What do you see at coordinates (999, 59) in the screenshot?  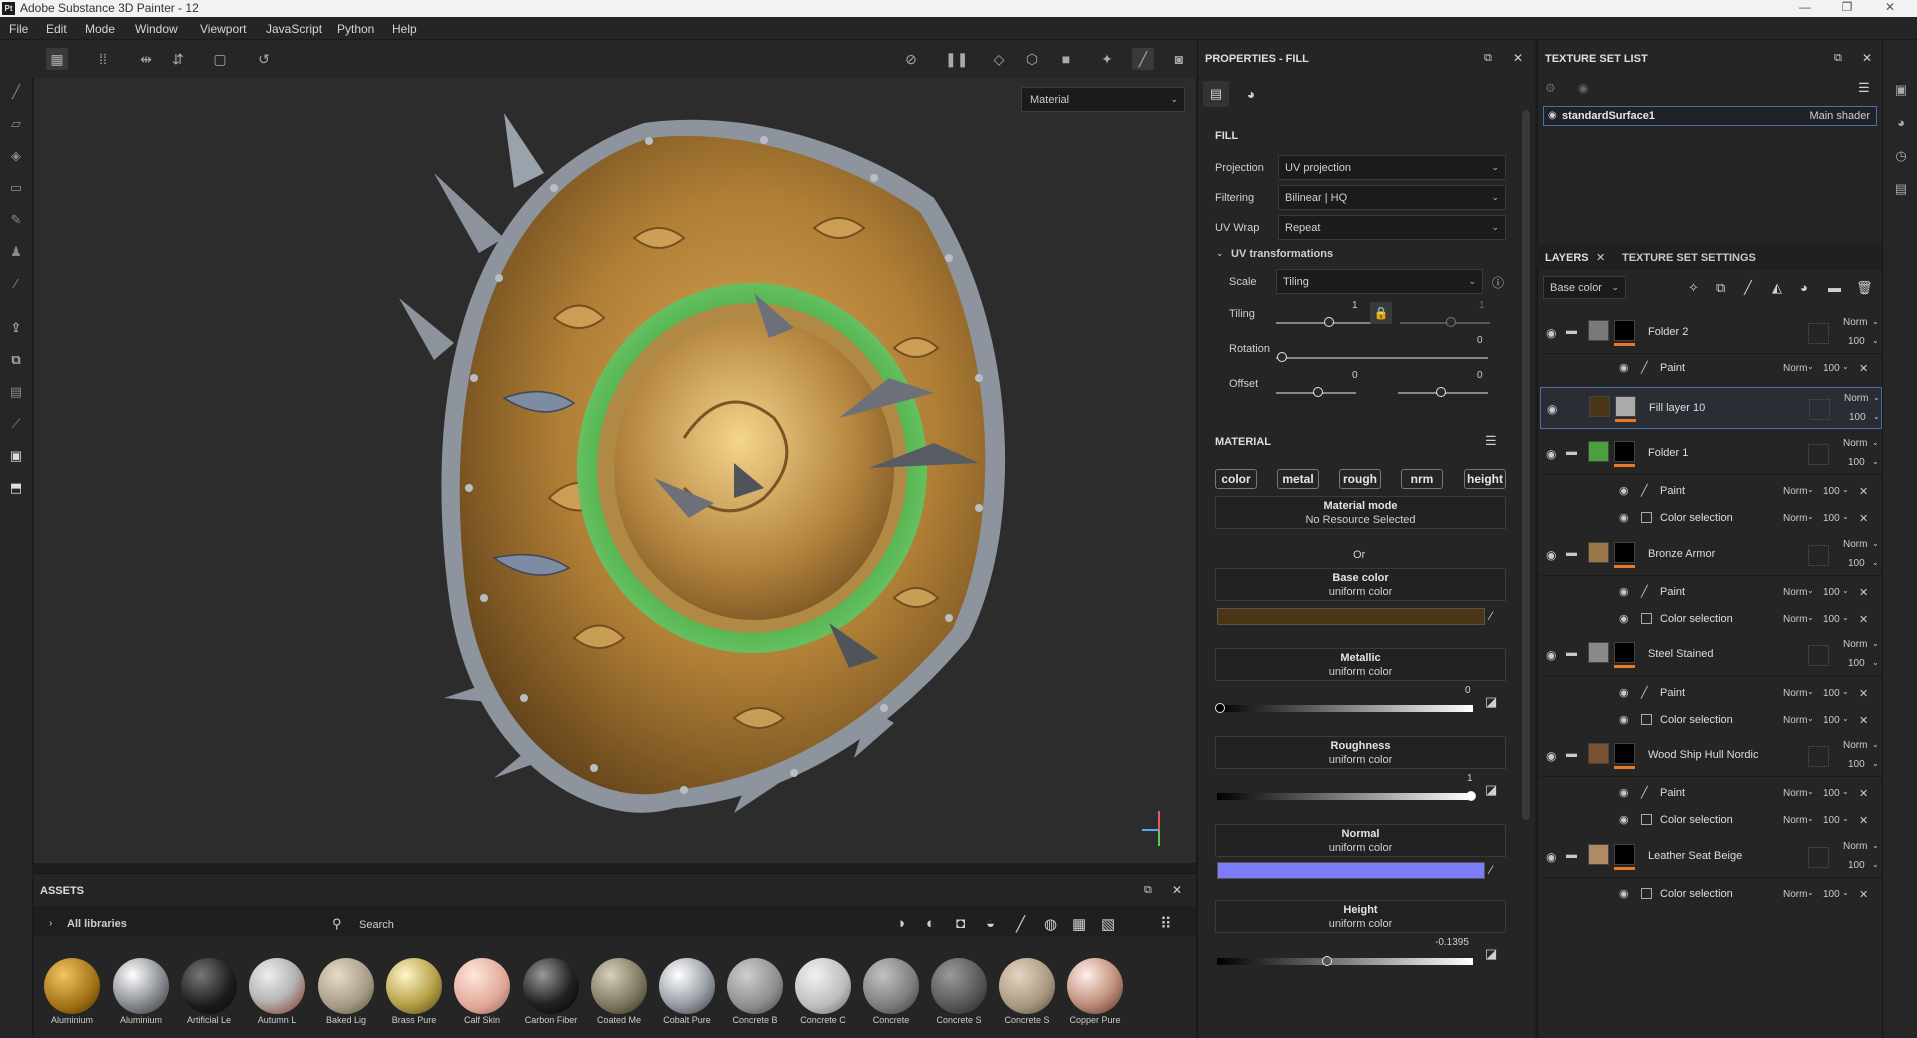 I see `view-2d-icon: ◇` at bounding box center [999, 59].